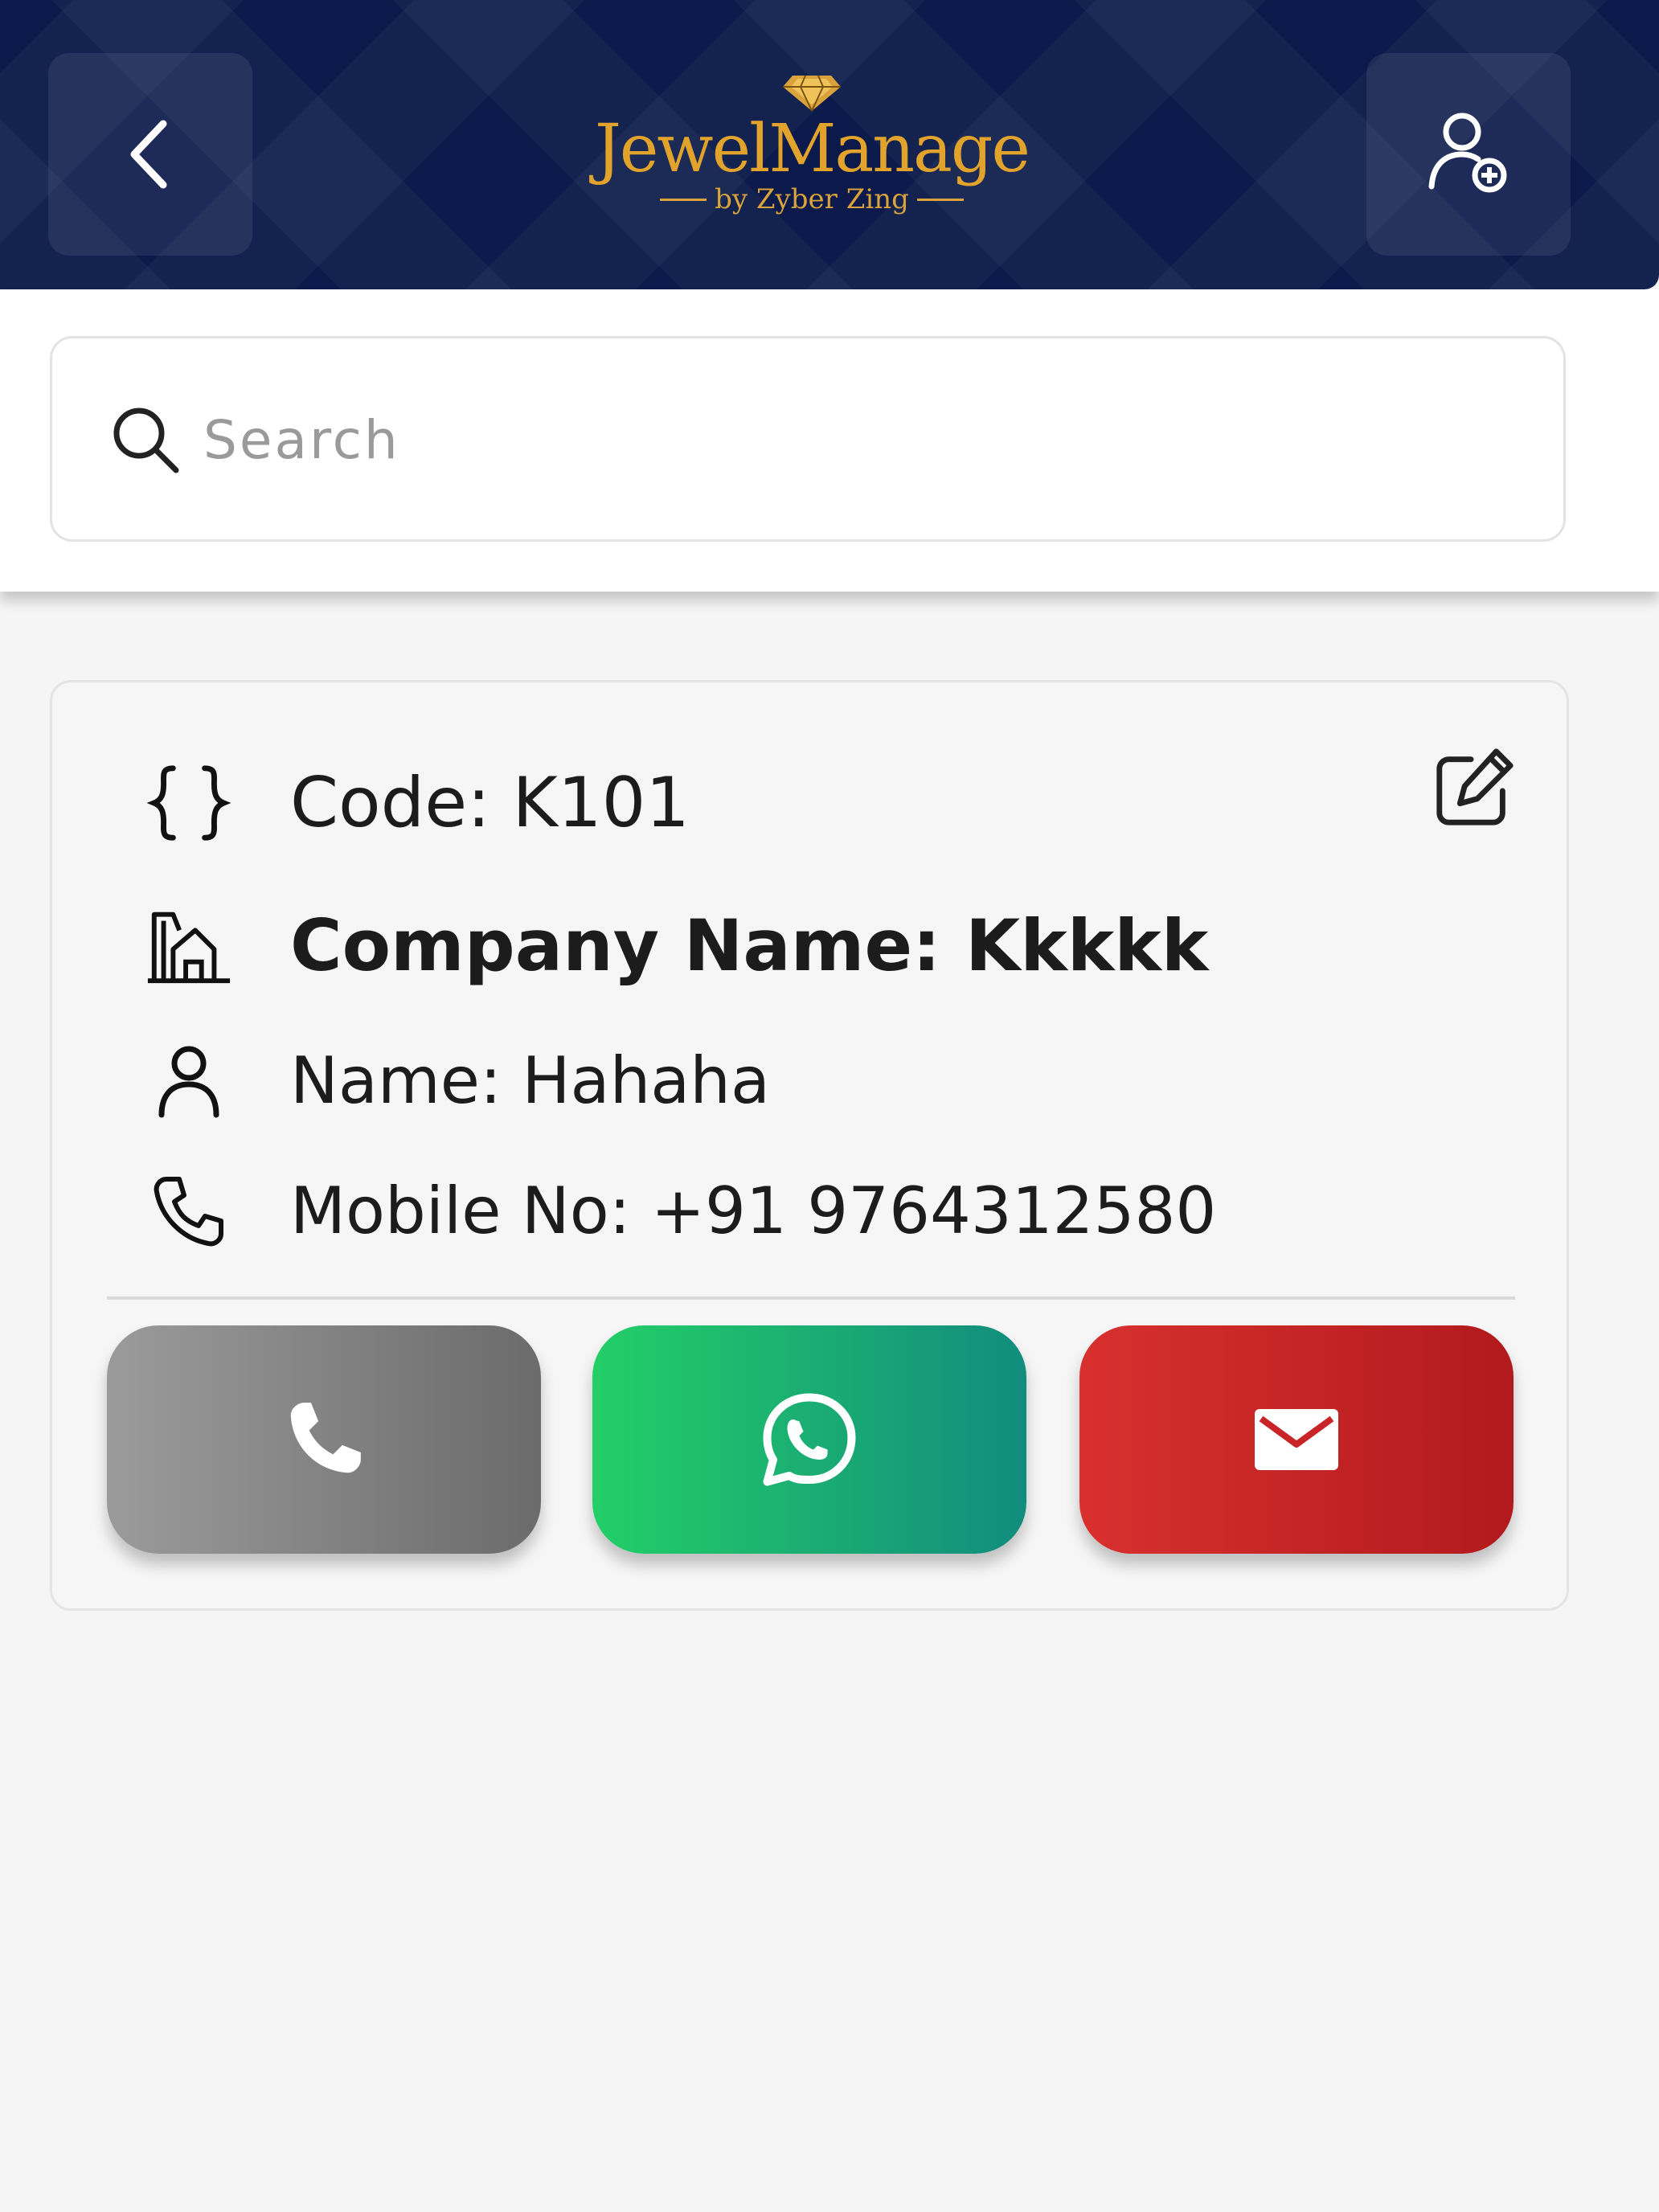  I want to click on chevron-left-icon, so click(148, 154).